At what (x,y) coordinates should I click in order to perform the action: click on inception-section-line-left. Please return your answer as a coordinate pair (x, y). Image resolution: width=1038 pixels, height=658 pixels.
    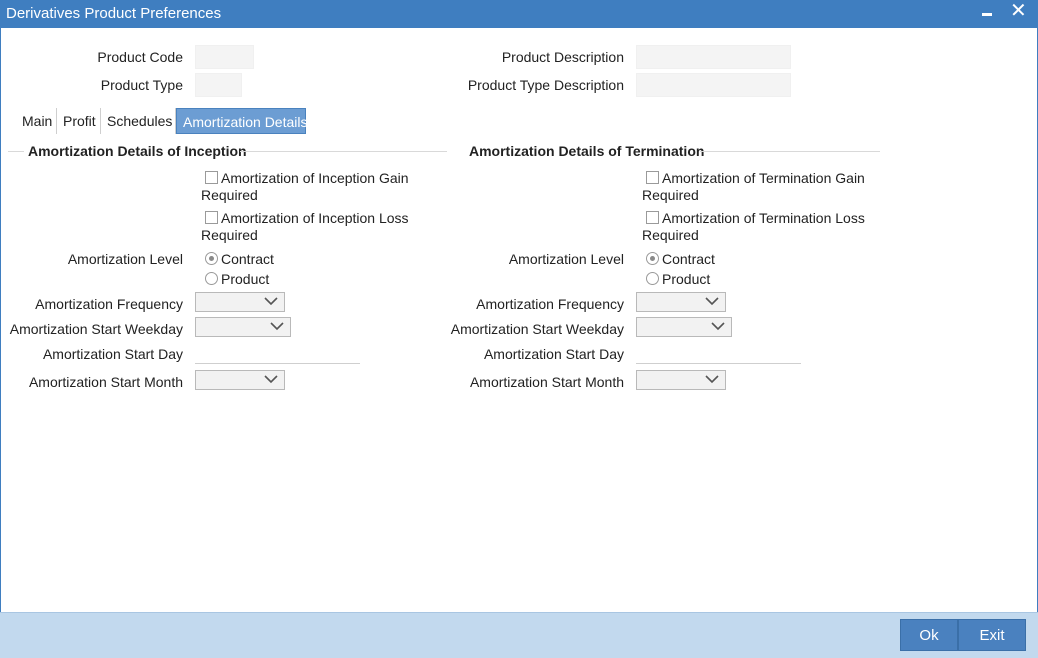
    Looking at the image, I should click on (16, 151).